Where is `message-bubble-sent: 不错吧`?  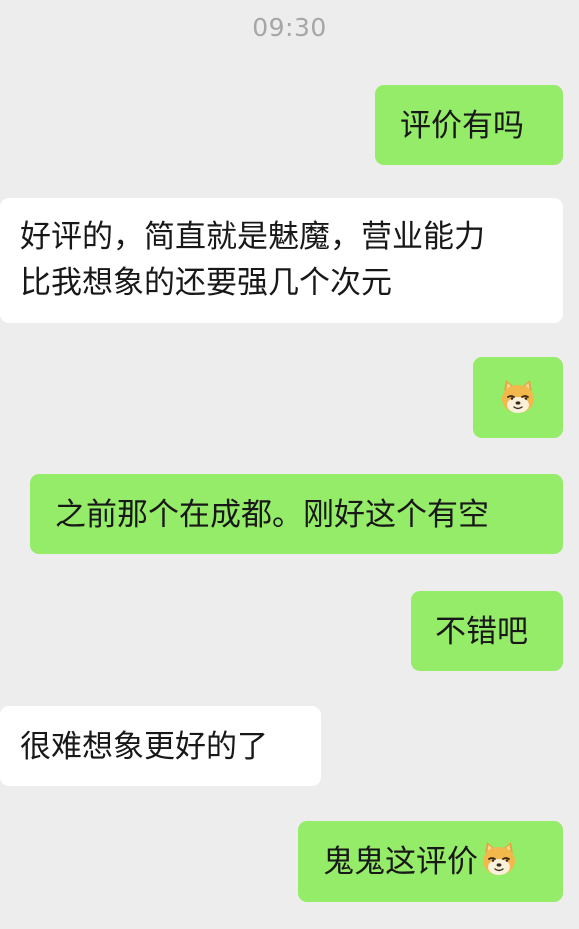 message-bubble-sent: 不错吧 is located at coordinates (487, 631).